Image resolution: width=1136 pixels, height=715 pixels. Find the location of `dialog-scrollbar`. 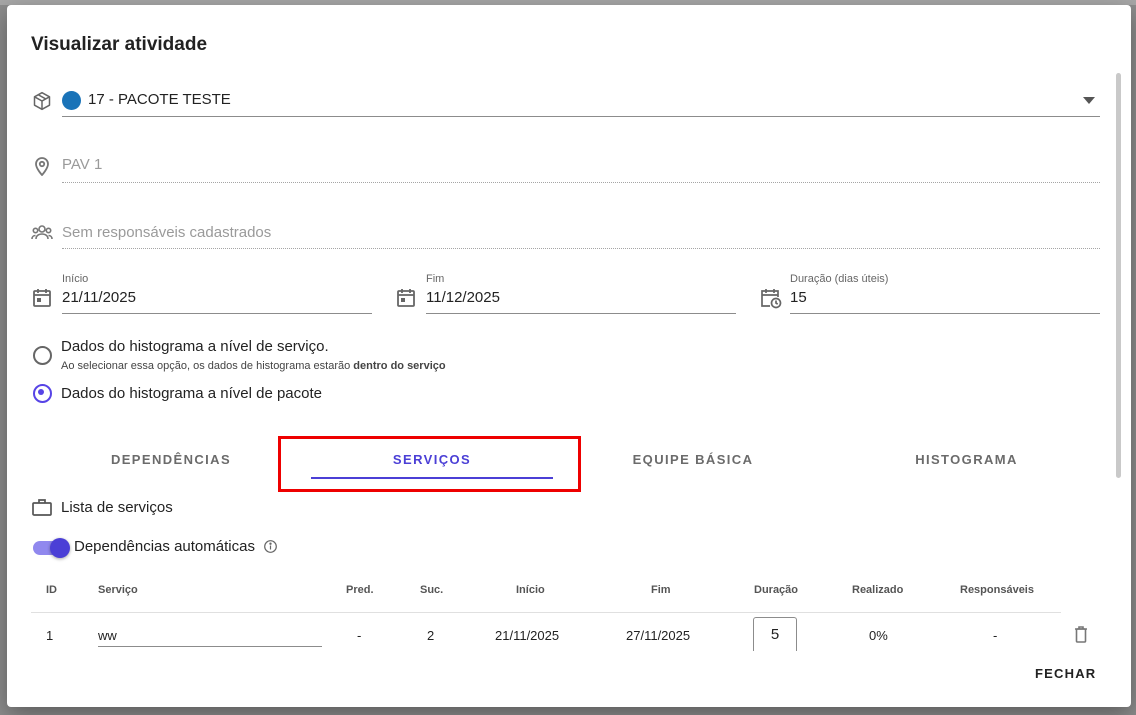

dialog-scrollbar is located at coordinates (1118, 275).